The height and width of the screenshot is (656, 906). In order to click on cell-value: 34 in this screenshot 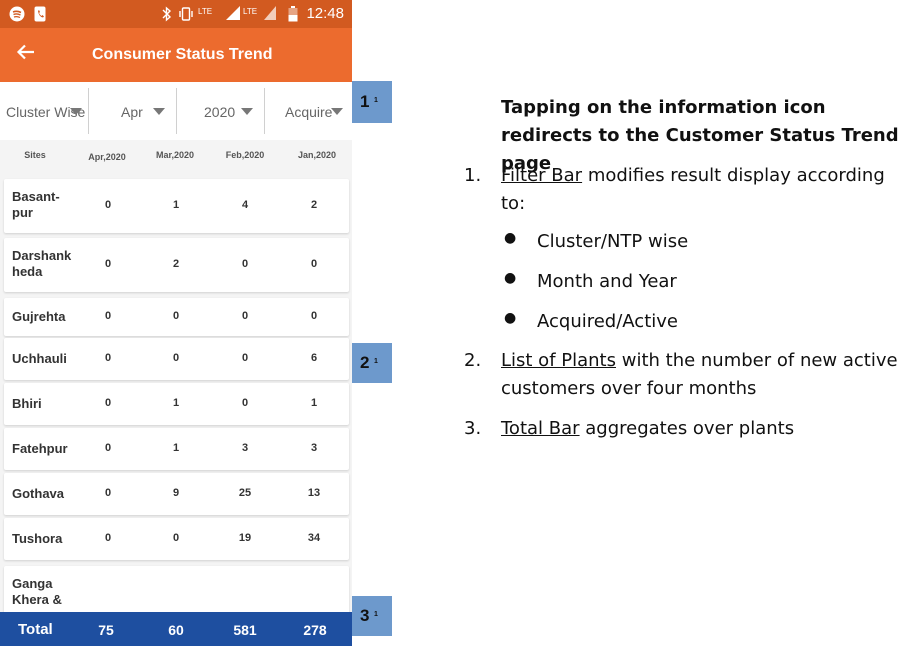, I will do `click(314, 538)`.